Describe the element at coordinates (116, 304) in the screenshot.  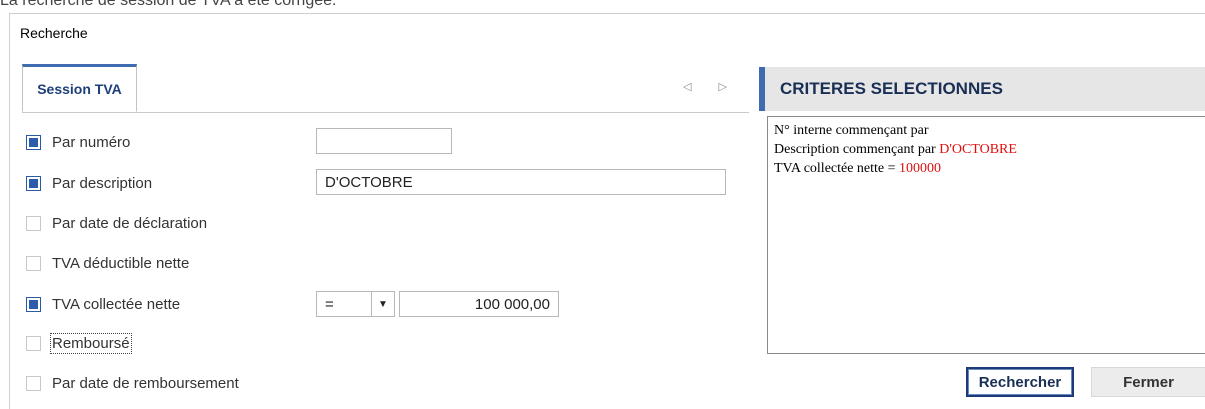
I see `criterion-label: TVA collectée nette` at that location.